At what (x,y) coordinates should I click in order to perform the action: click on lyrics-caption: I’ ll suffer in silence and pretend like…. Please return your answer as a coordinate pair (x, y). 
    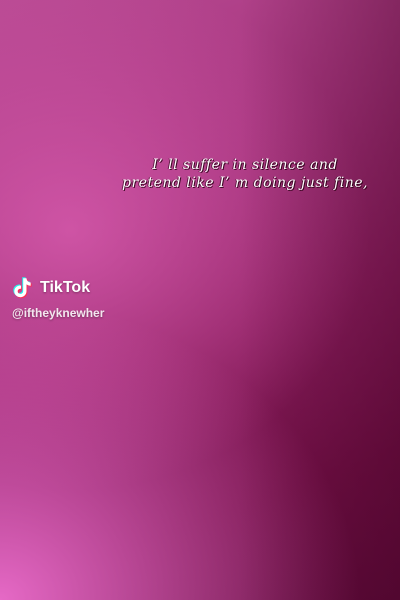
    Looking at the image, I should click on (245, 174).